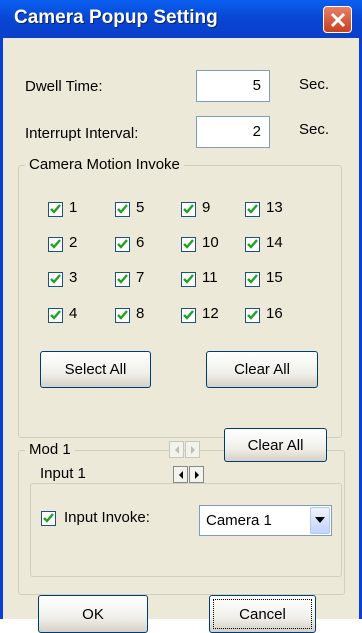  I want to click on close-icon, so click(338, 20).